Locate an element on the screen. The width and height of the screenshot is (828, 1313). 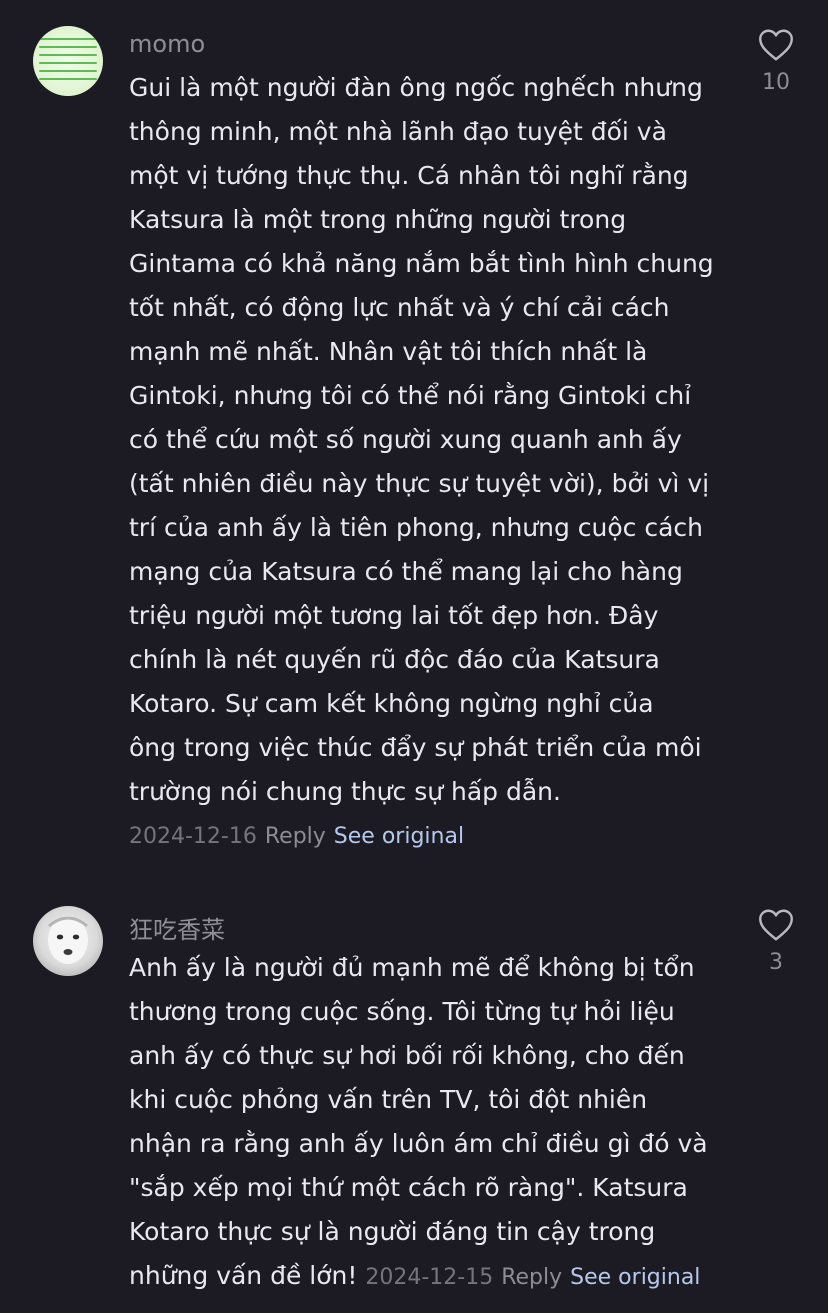
comment-date: 2024-12-16 is located at coordinates (193, 836).